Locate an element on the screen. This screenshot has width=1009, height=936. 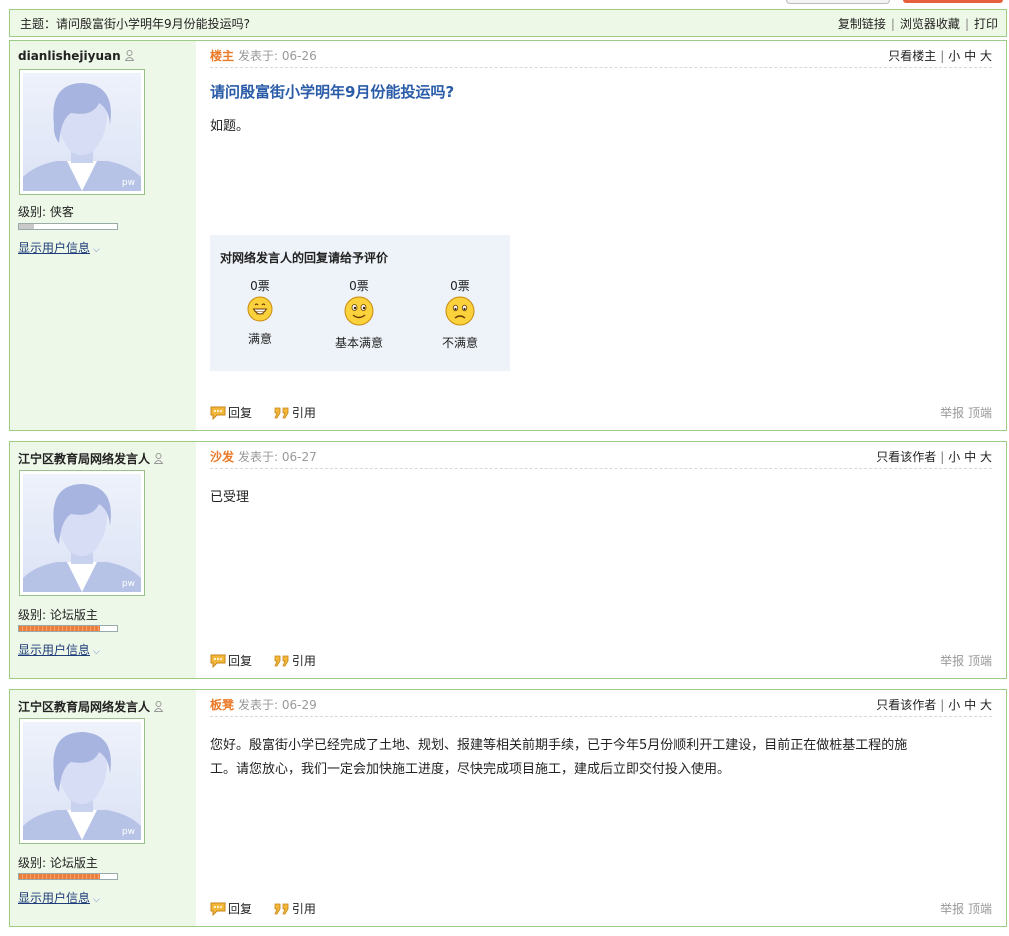
print-button: 打印 is located at coordinates (986, 24).